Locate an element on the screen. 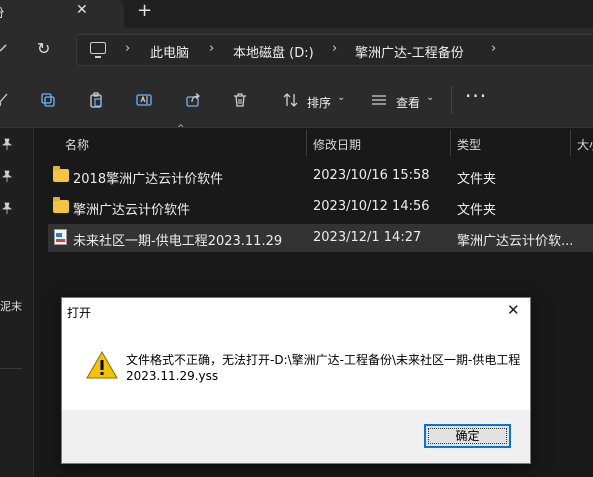 The width and height of the screenshot is (593, 477). column-header-size: 大小 is located at coordinates (585, 144).